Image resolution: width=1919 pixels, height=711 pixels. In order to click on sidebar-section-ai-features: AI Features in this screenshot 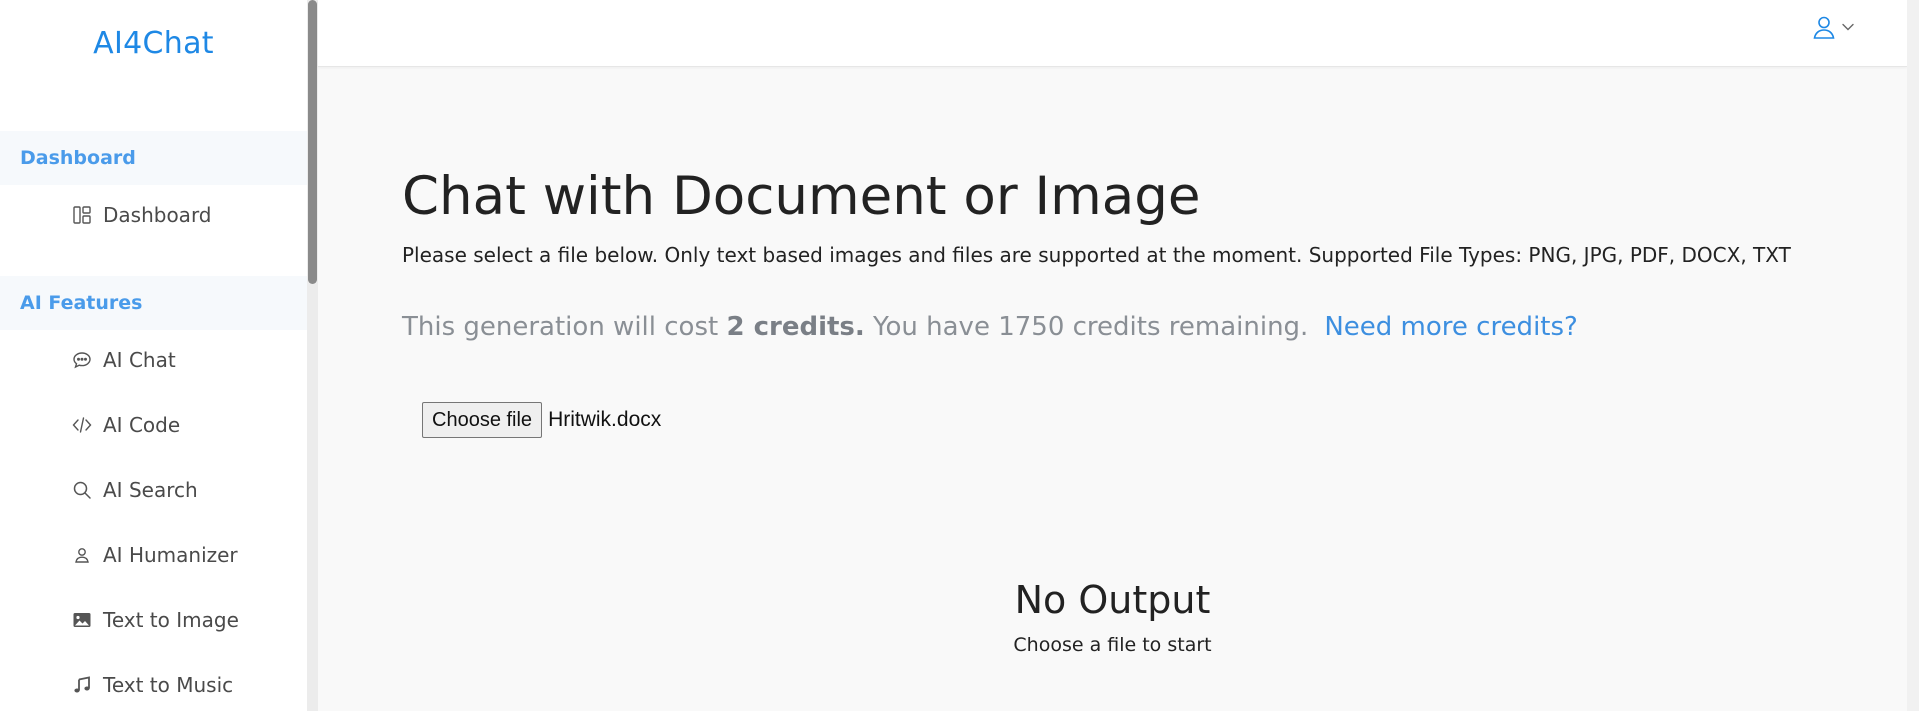, I will do `click(153, 303)`.